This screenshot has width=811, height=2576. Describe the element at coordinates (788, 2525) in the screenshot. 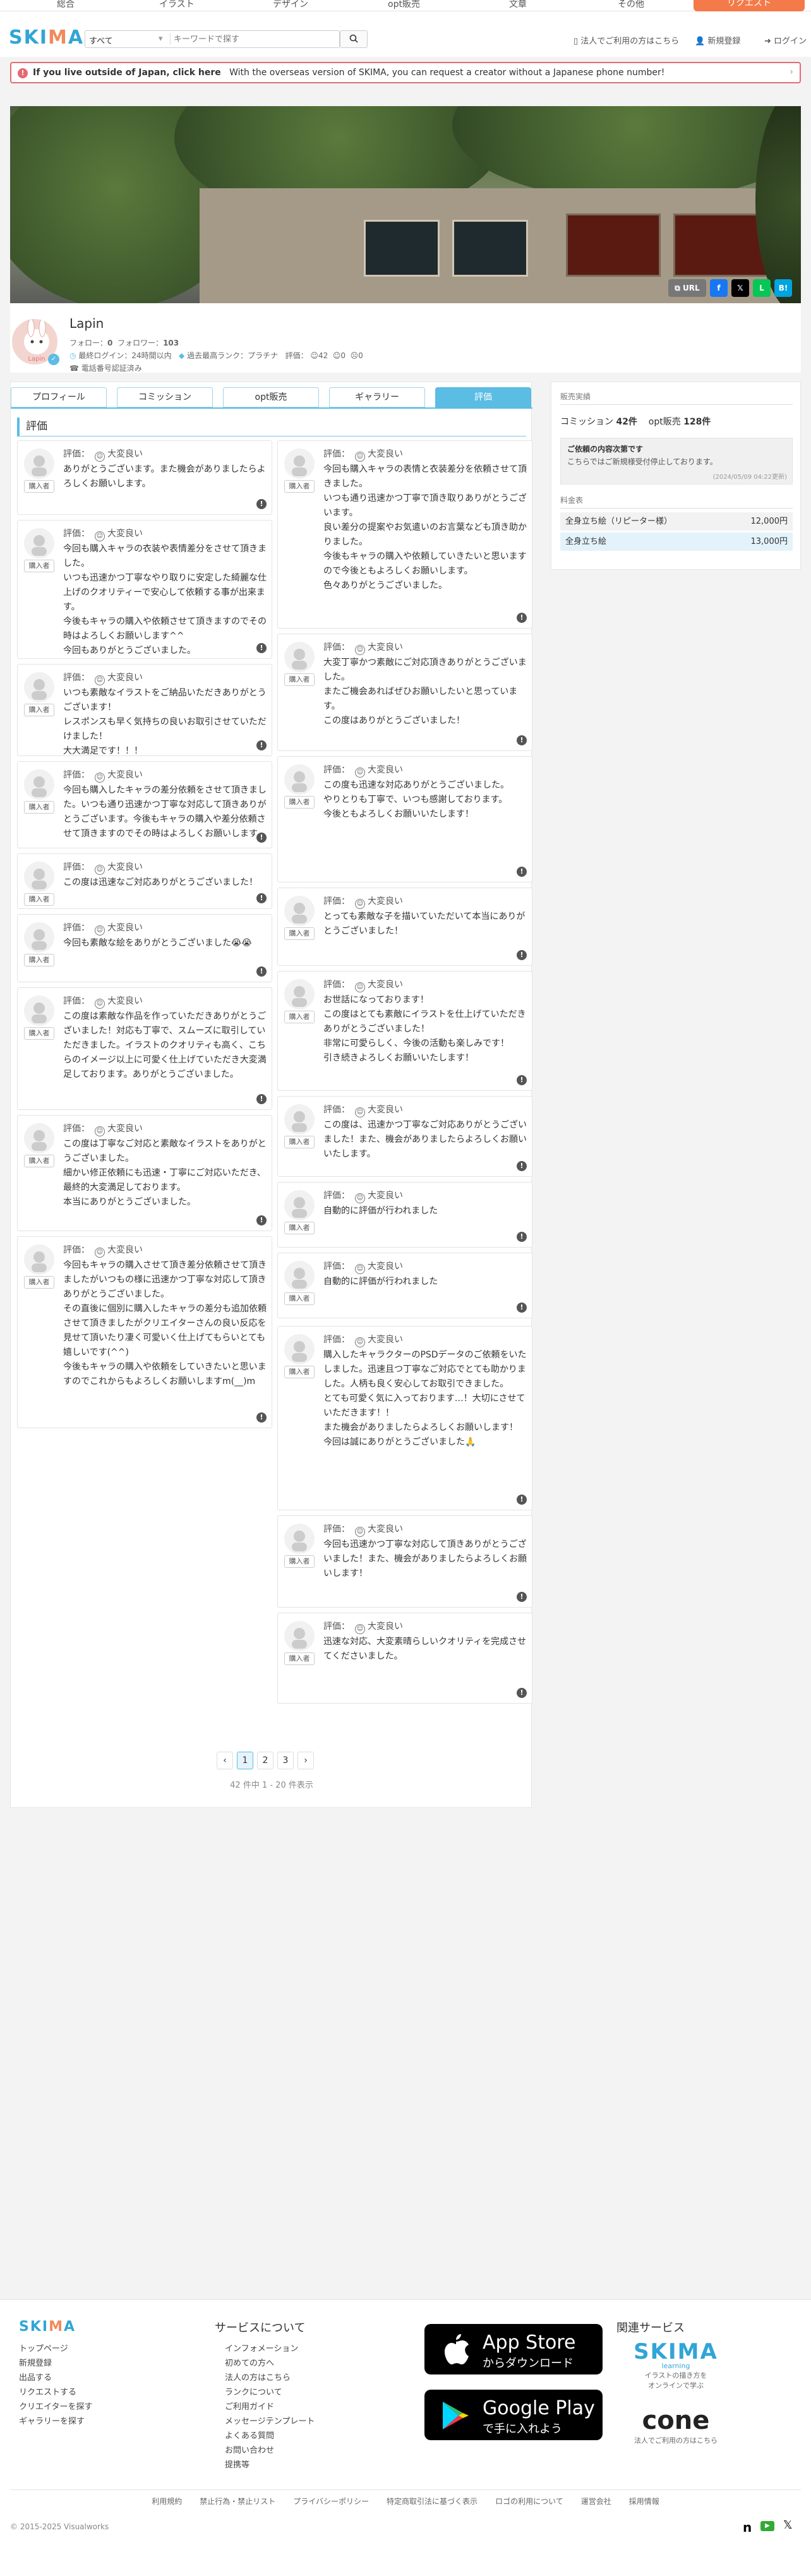

I see `x-icon: 𝕏` at that location.